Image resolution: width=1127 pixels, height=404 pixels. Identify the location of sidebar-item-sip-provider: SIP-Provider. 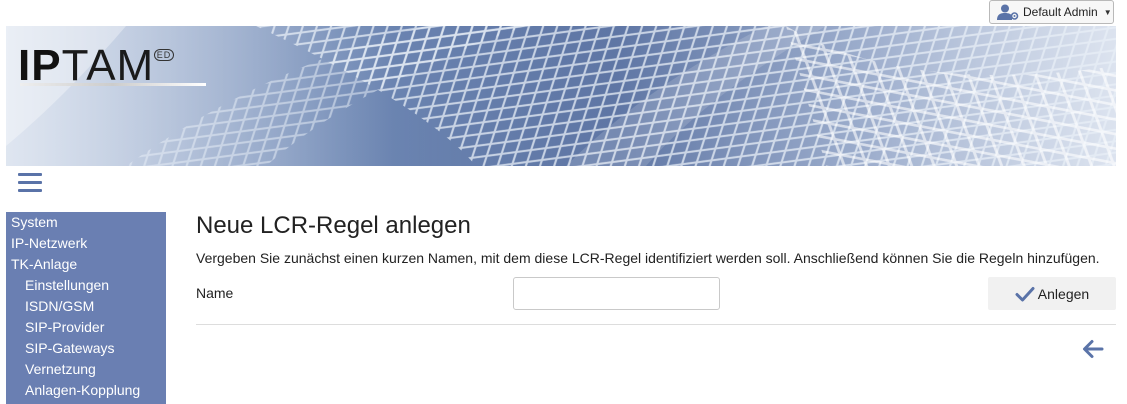
(86, 327).